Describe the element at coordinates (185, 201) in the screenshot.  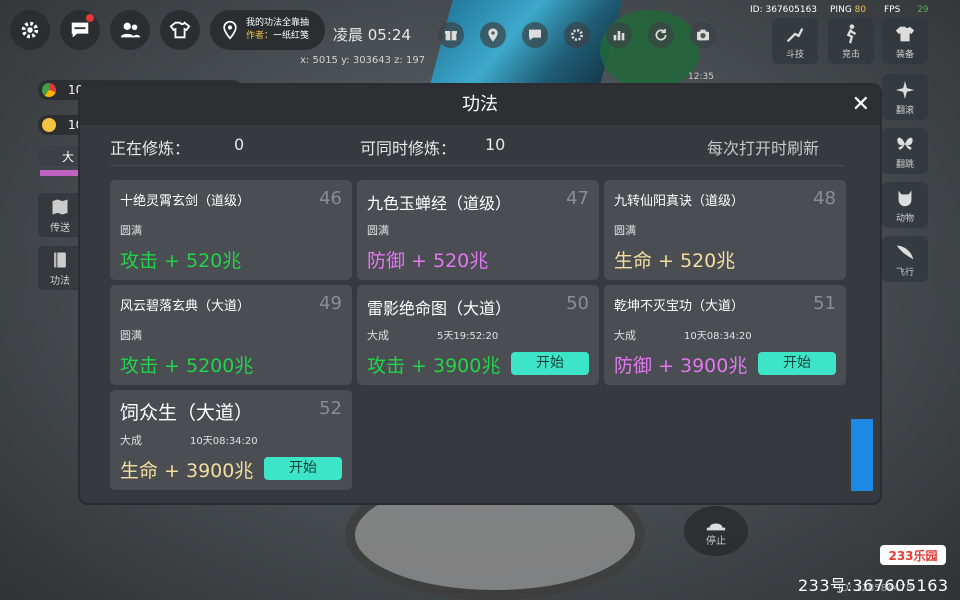
I see `skill-name: 十绝灵霄玄剑（道级）` at that location.